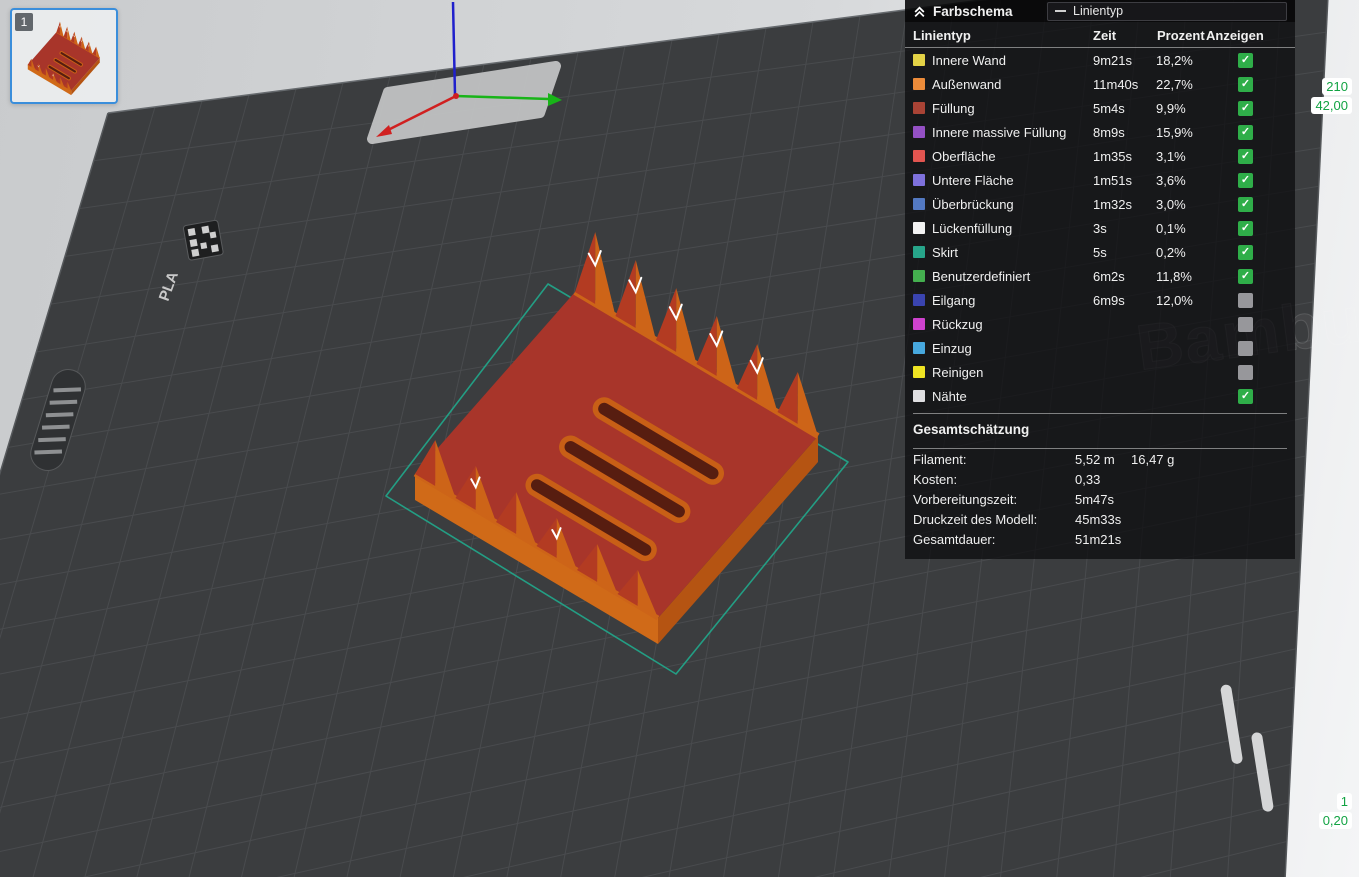  I want to click on line-type-label: Außenwand, so click(967, 84).